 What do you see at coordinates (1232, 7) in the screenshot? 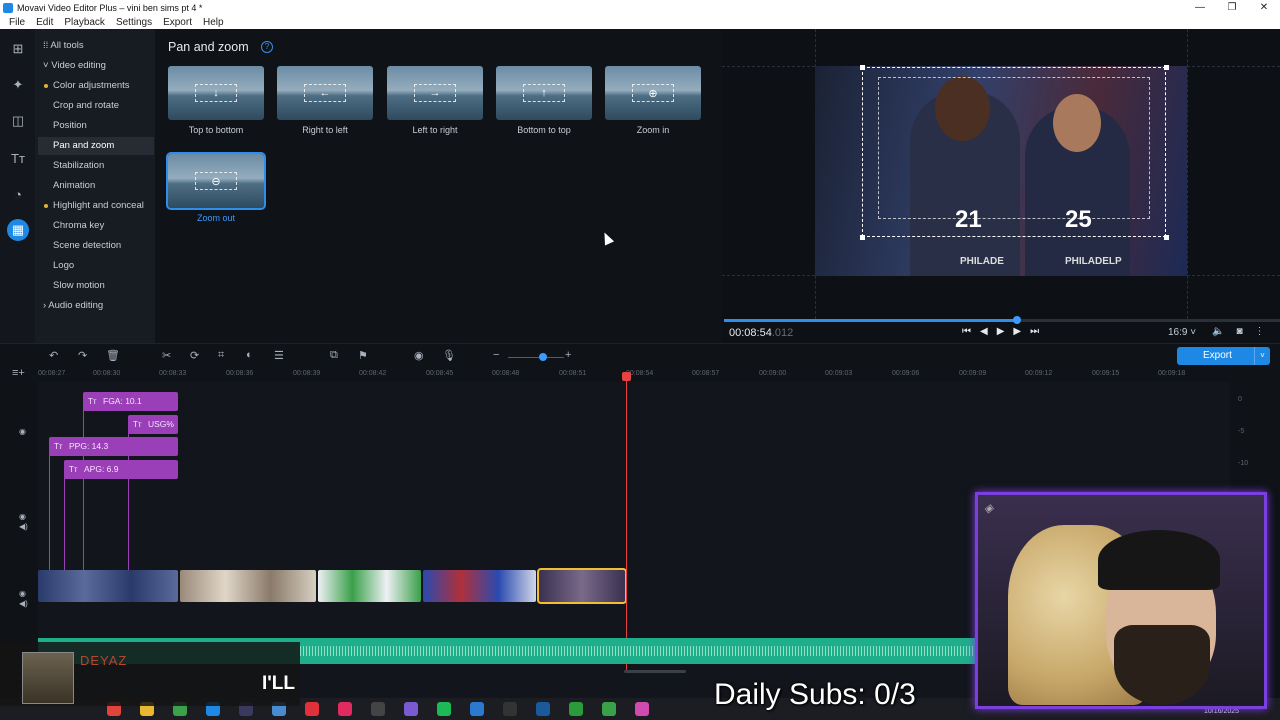
I see `maximize-button: ❐` at bounding box center [1232, 7].